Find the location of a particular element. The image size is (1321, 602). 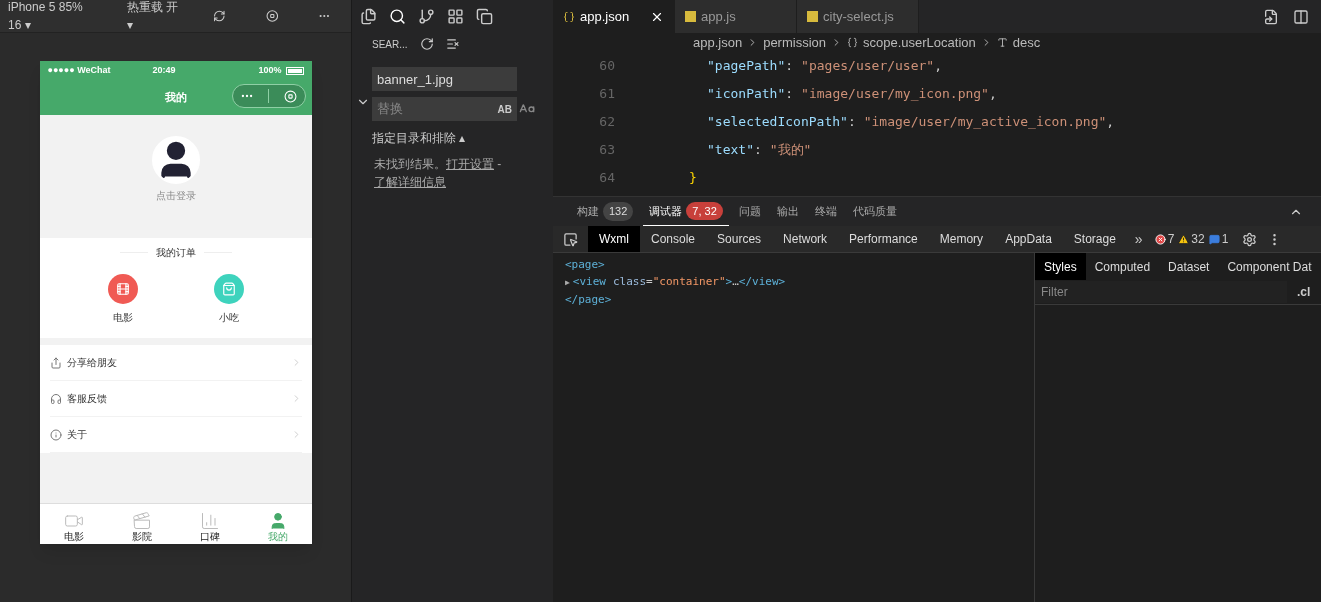

class-toggle: .cl is located at coordinates (1304, 292).